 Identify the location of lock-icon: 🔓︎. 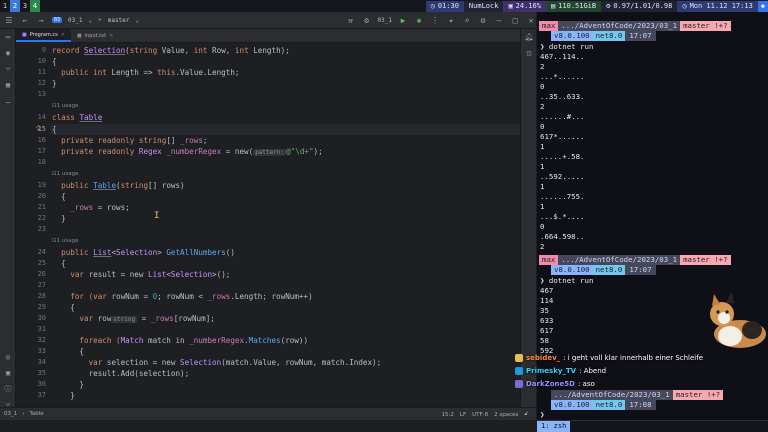
(526, 414).